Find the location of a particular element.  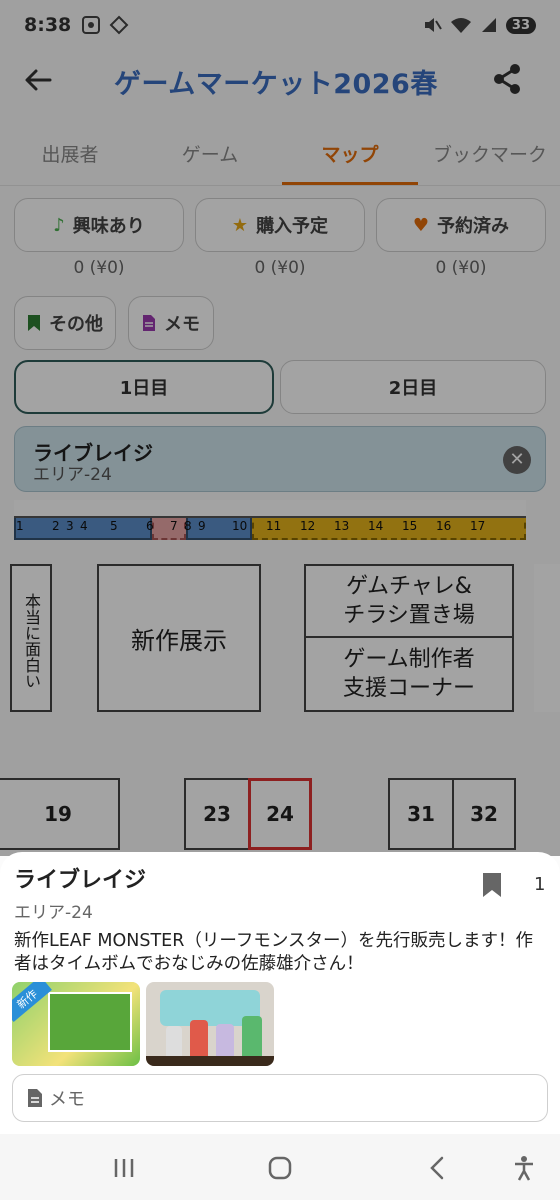

filter-planned-chip: ★ 購入予定 is located at coordinates (280, 225).